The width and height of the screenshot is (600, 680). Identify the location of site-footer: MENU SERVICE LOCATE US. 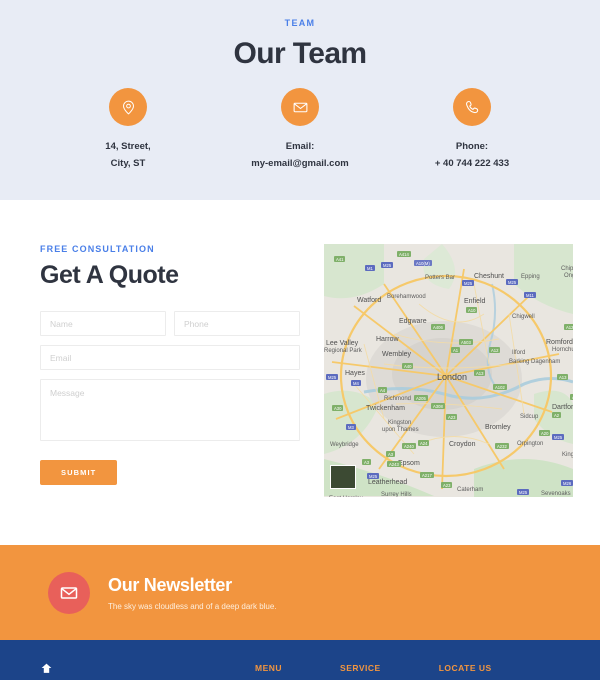
(300, 660).